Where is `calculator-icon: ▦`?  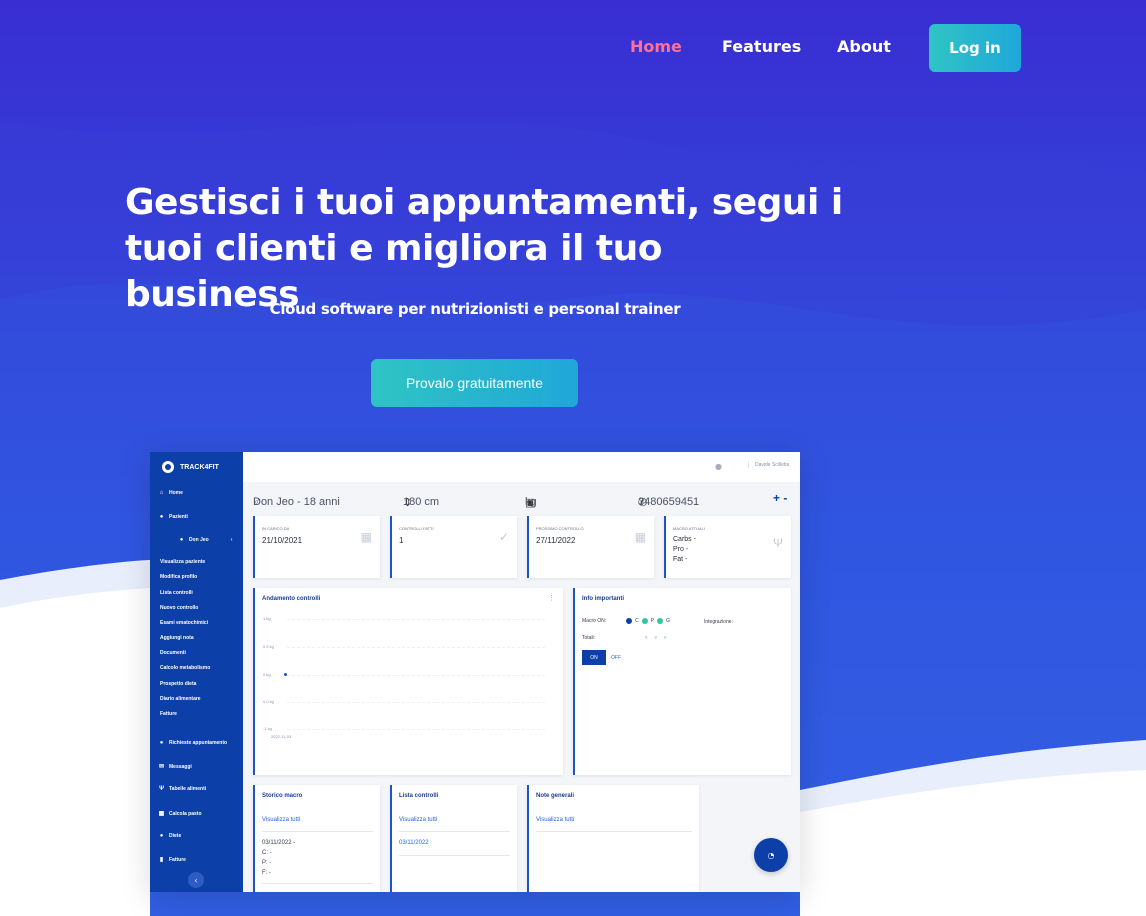
calculator-icon: ▦ is located at coordinates (161, 814).